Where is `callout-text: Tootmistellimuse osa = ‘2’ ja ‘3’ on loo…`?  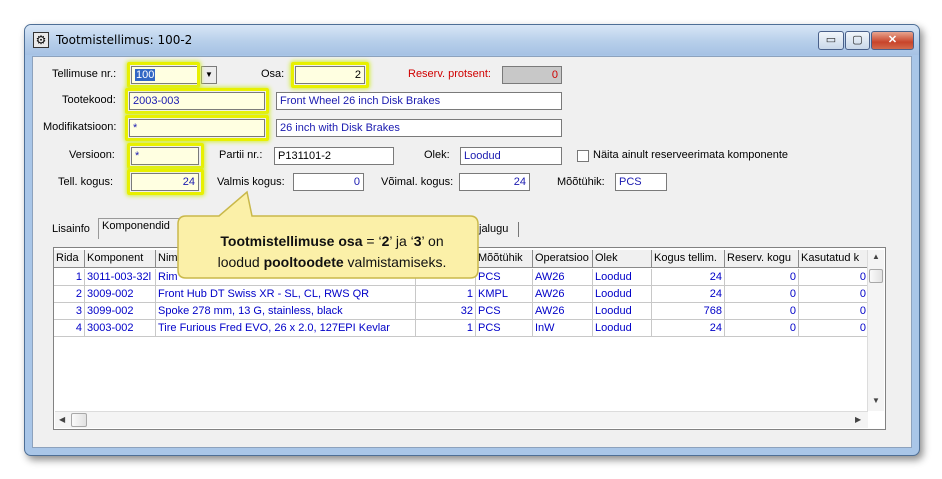
callout-text: Tootmistellimuse osa = ‘2’ ja ‘3’ on loo… is located at coordinates (332, 252).